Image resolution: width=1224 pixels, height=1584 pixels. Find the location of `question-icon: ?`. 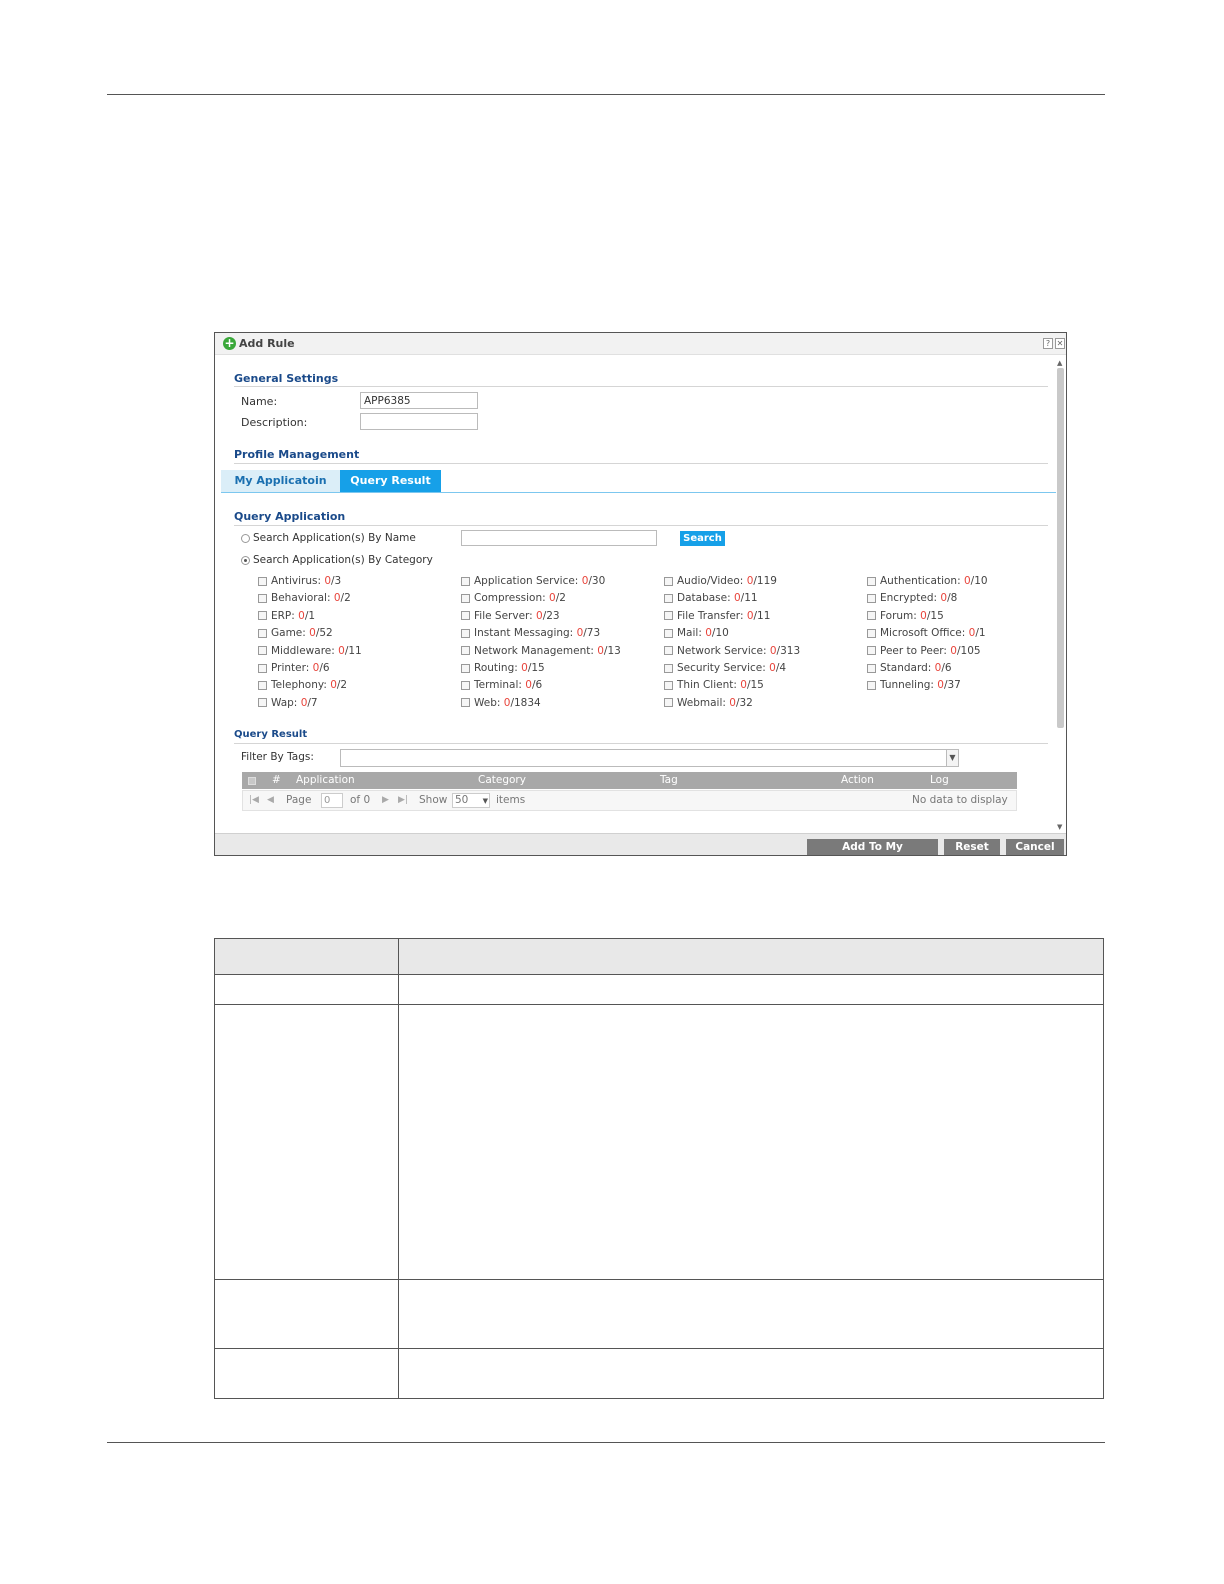

question-icon: ? is located at coordinates (1048, 343).